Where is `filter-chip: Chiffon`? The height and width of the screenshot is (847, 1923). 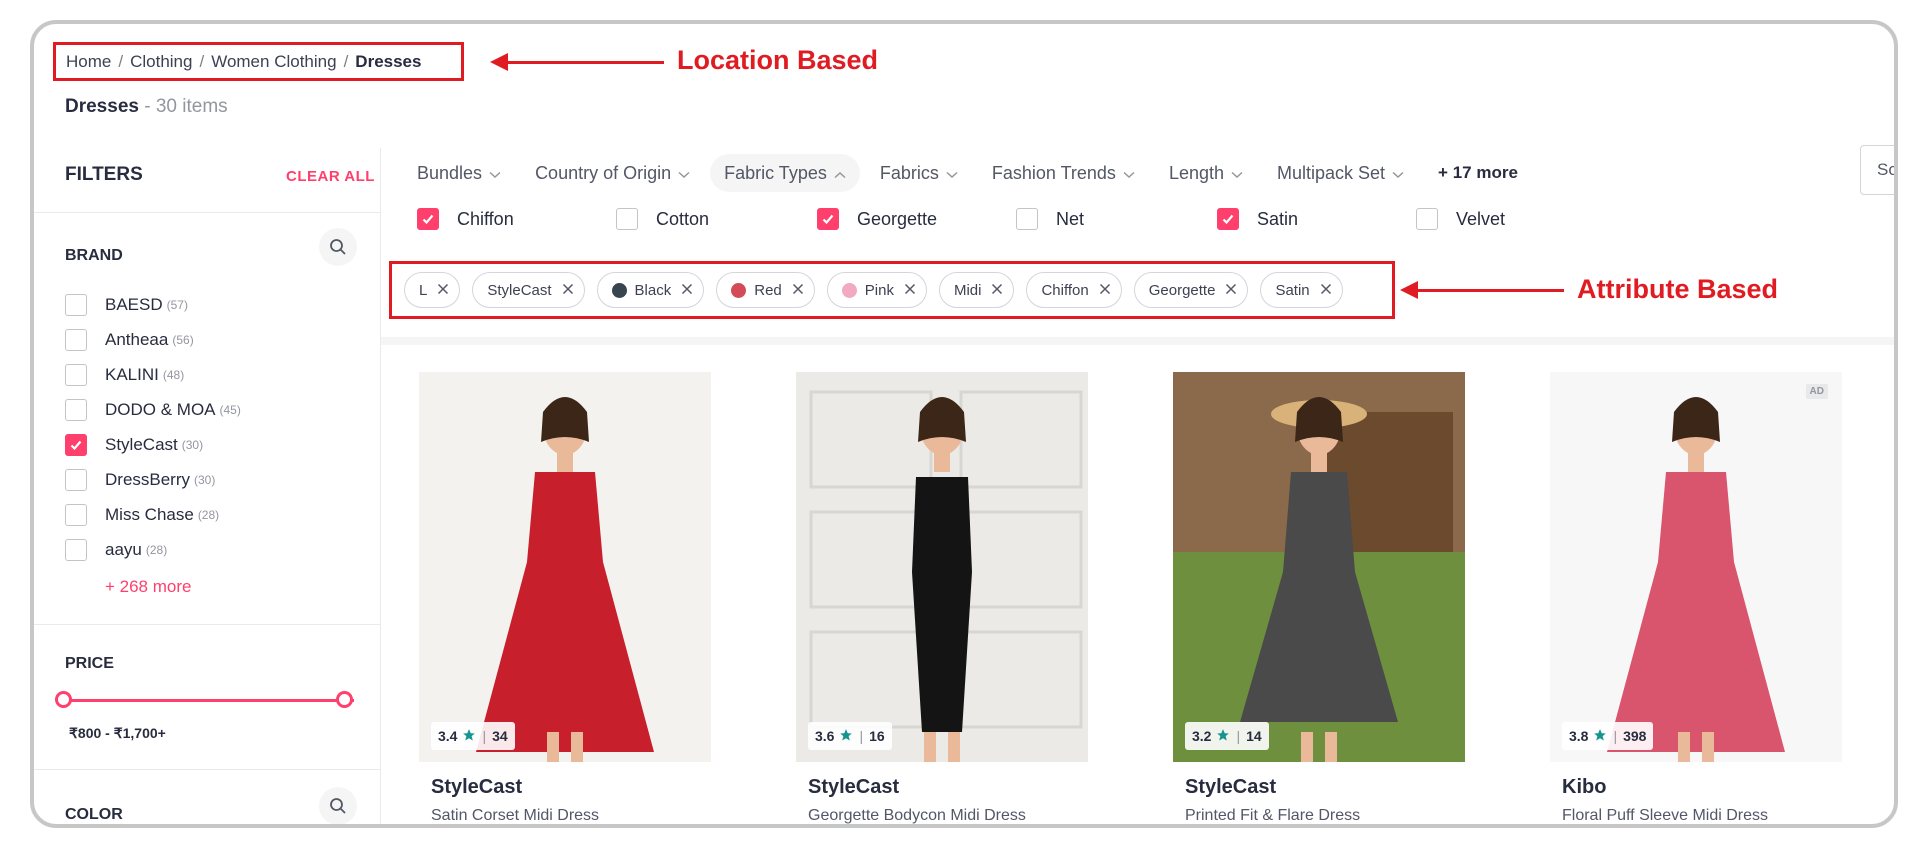
filter-chip: Chiffon is located at coordinates (1074, 290).